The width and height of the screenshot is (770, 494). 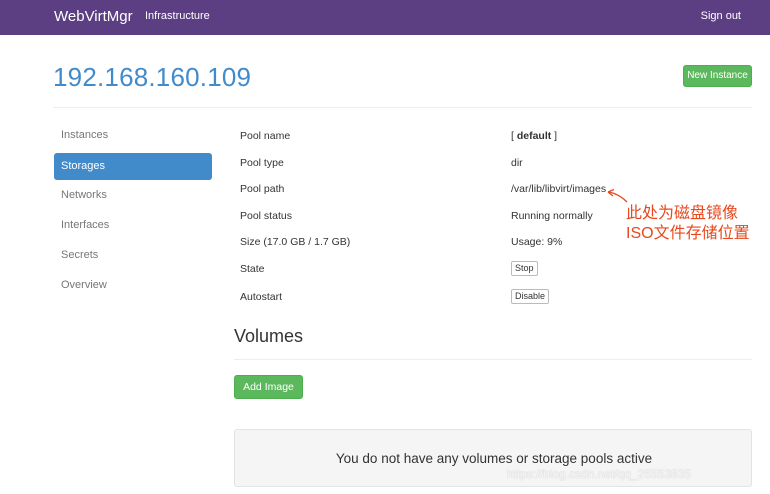 I want to click on page-title: 192.168.160.109, so click(x=152, y=77).